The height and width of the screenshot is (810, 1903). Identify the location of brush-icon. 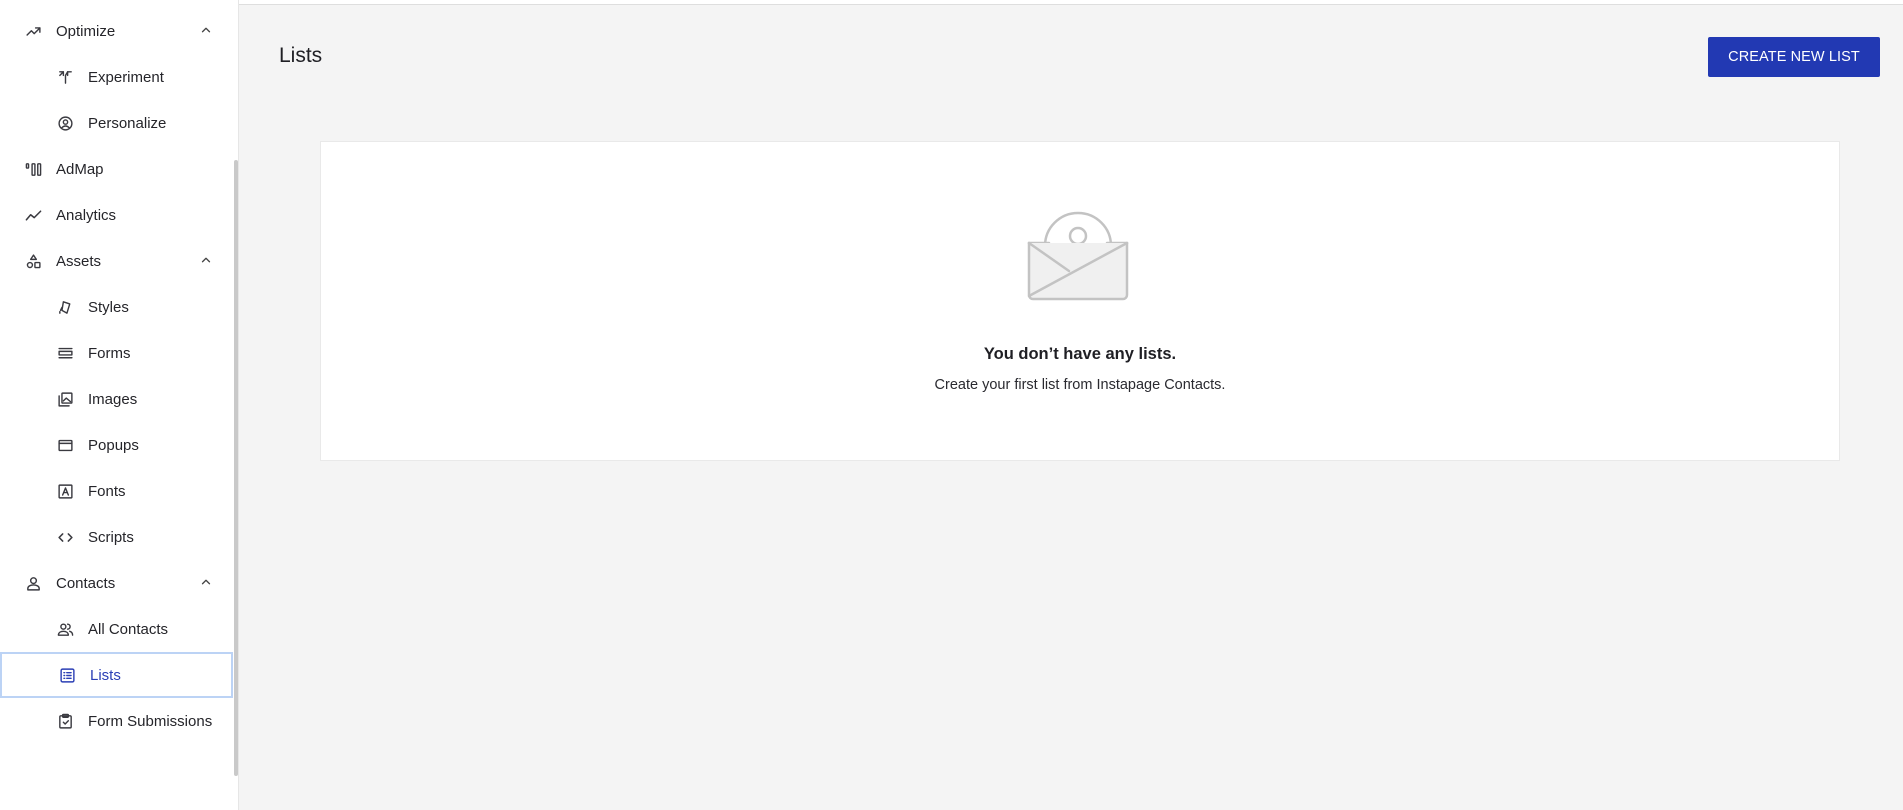
(65, 307).